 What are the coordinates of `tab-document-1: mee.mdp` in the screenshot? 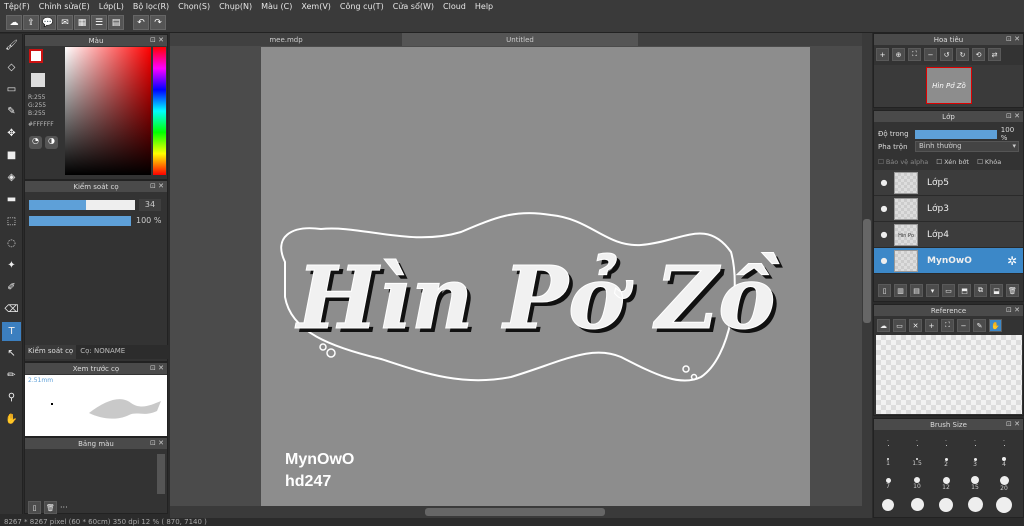 It's located at (286, 39).